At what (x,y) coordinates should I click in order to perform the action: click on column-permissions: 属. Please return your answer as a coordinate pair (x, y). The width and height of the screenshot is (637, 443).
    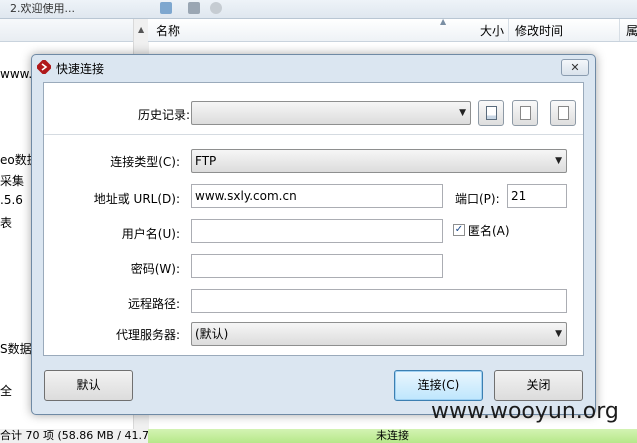
    Looking at the image, I should click on (631, 30).